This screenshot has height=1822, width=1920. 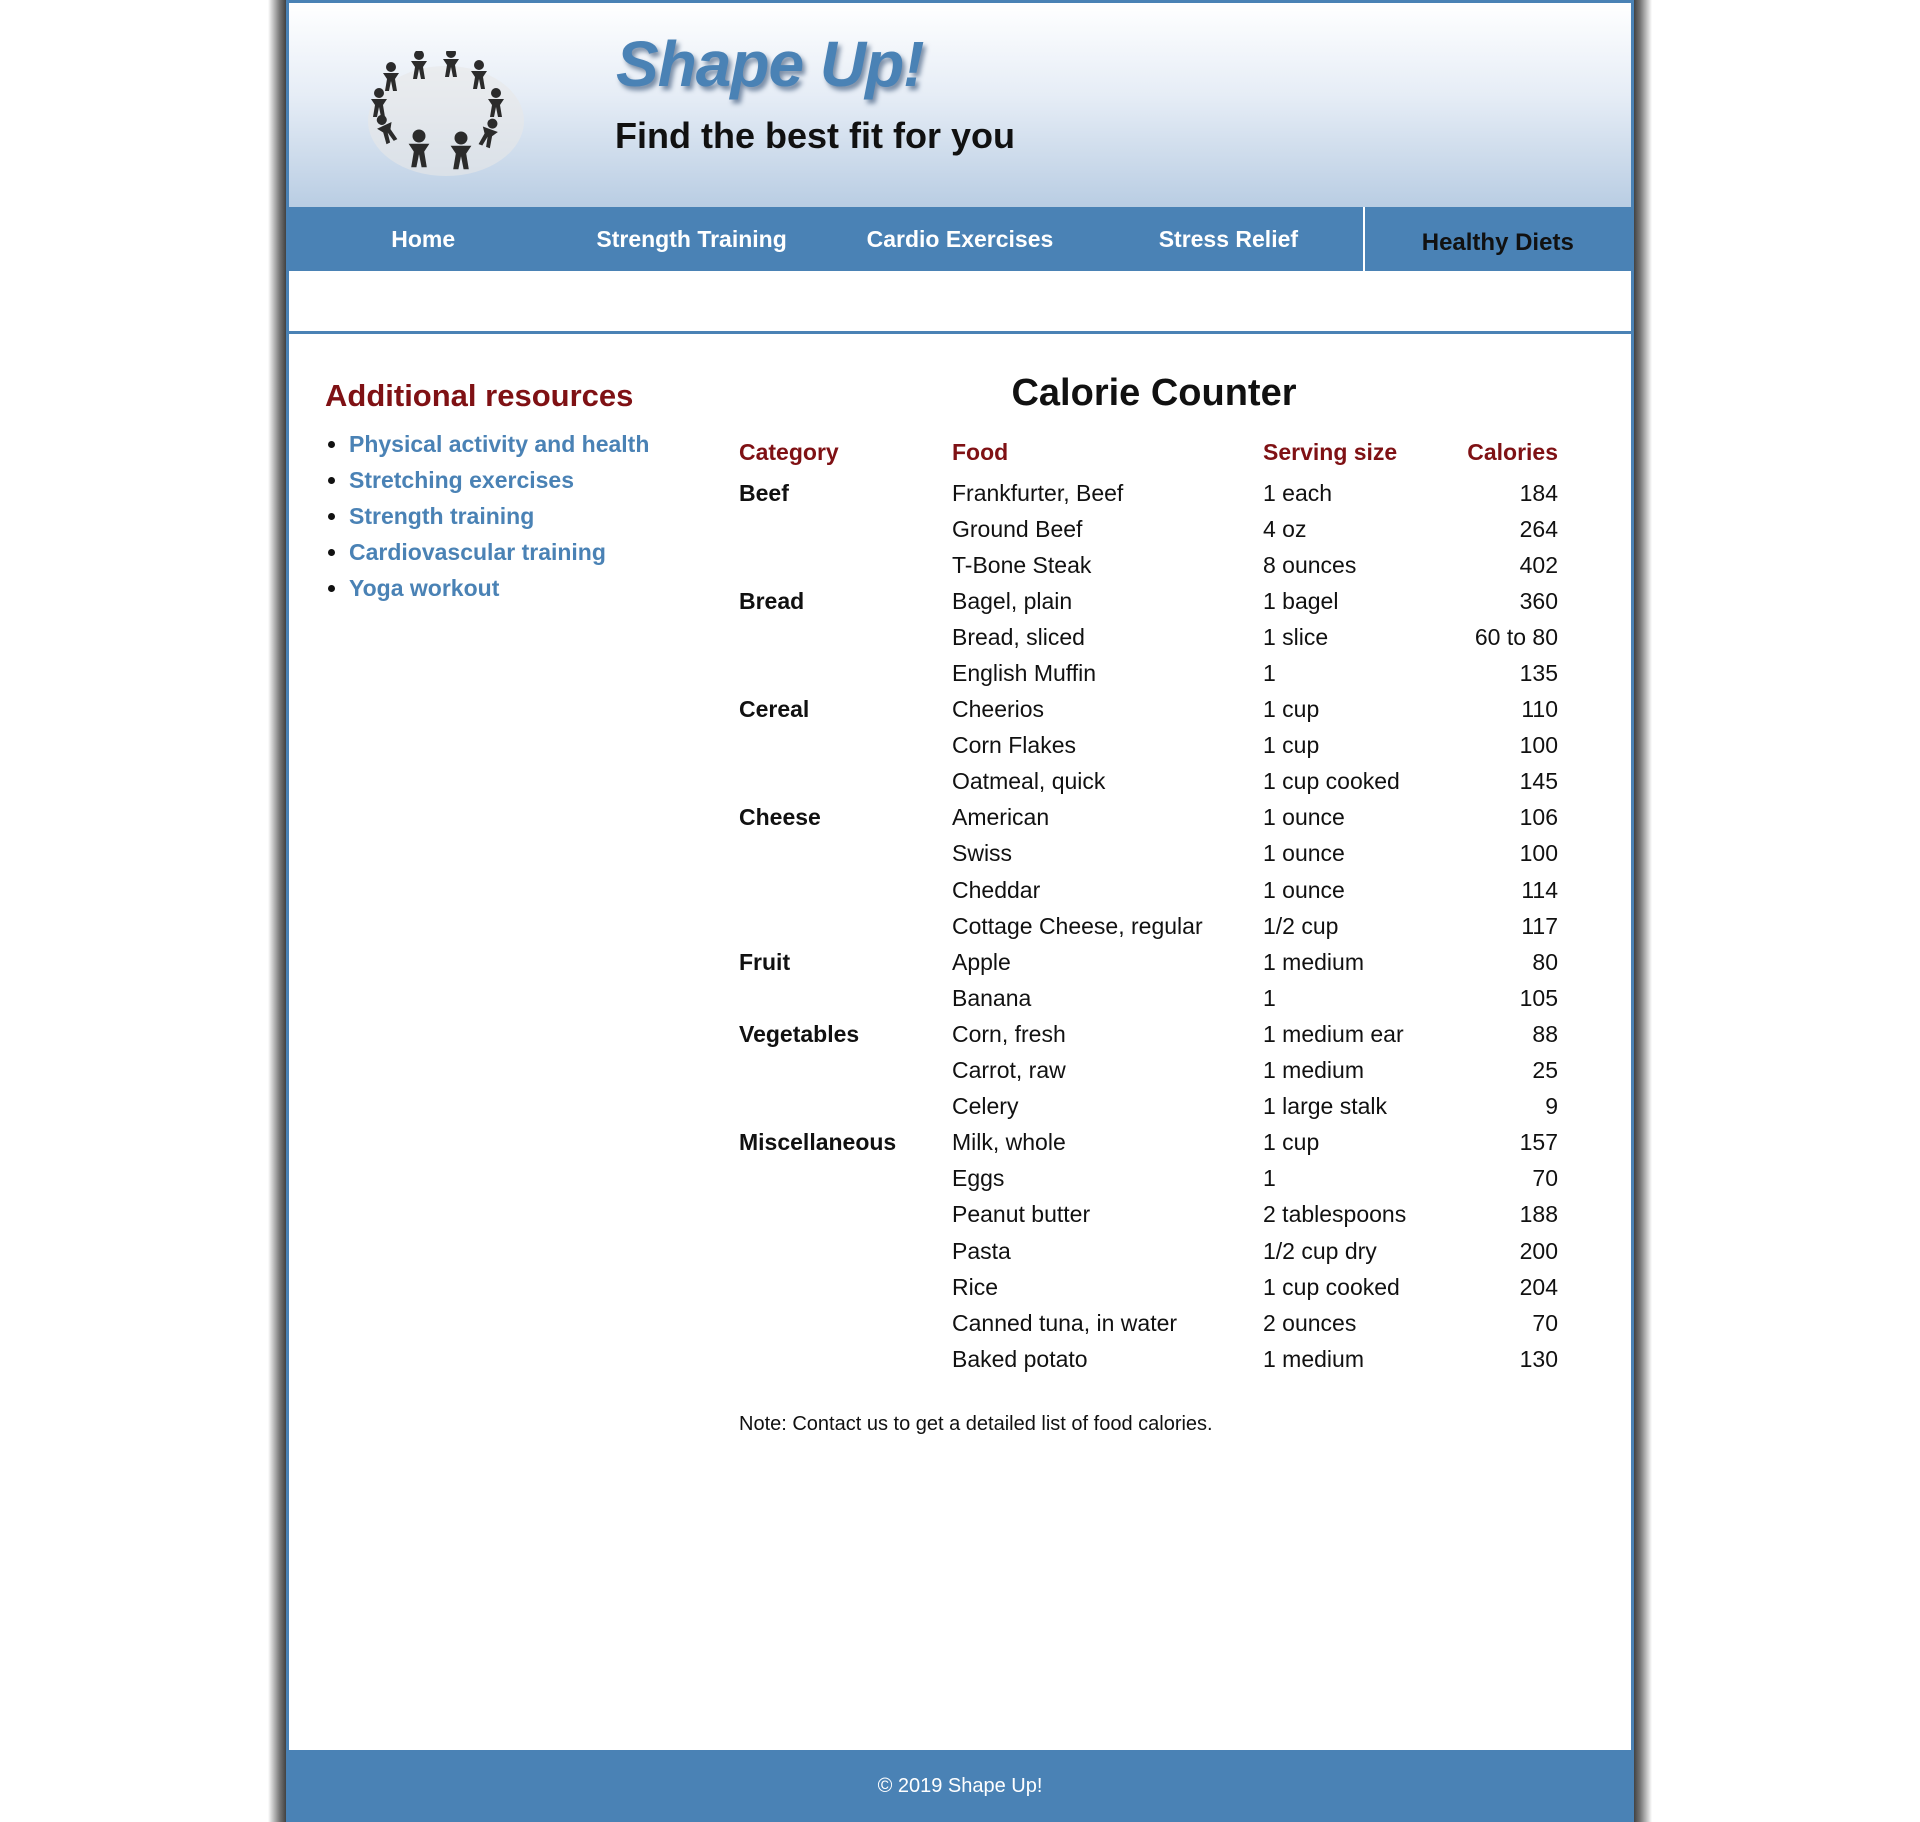 What do you see at coordinates (764, 492) in the screenshot?
I see `cell-category: Beef` at bounding box center [764, 492].